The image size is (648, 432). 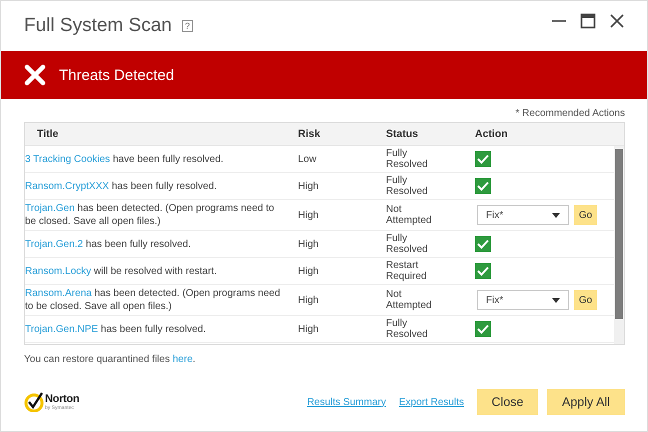 What do you see at coordinates (110, 359) in the screenshot?
I see `restore-text: You can restore quarantined files here.` at bounding box center [110, 359].